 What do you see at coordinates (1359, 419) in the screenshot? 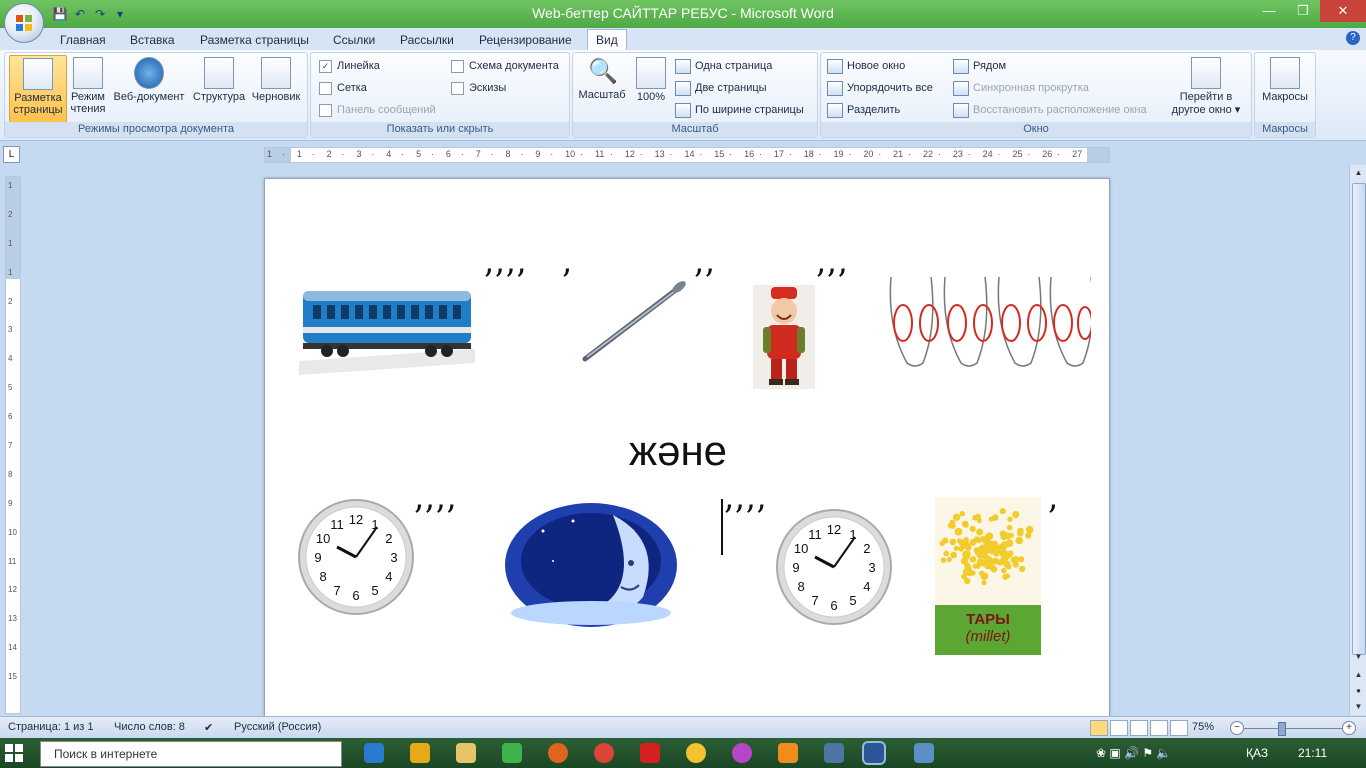
I see `scroll-thumb` at bounding box center [1359, 419].